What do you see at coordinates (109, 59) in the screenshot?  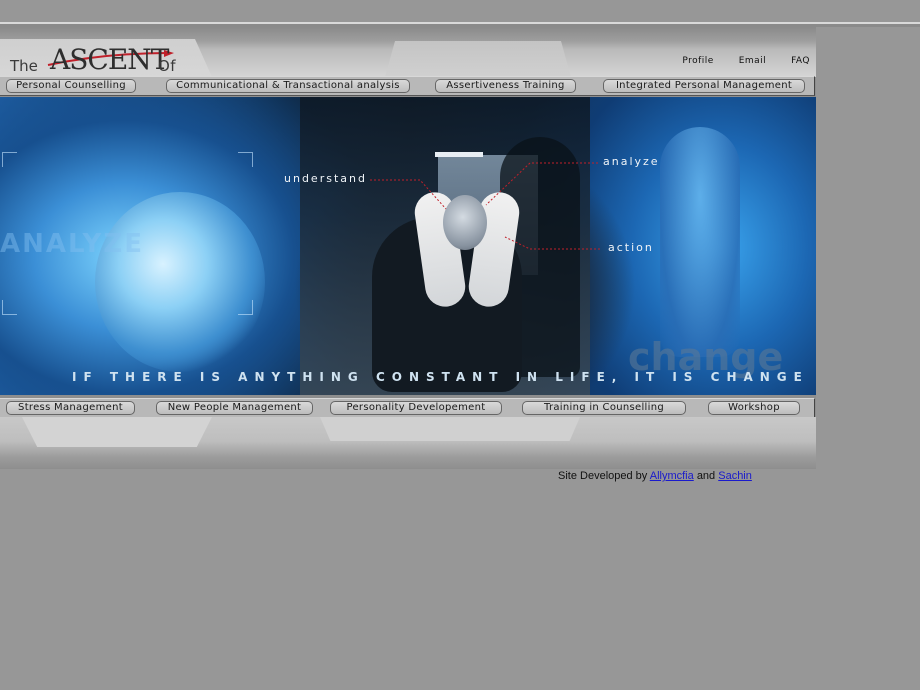 I see `logo-ascent-text: ASCENT` at bounding box center [109, 59].